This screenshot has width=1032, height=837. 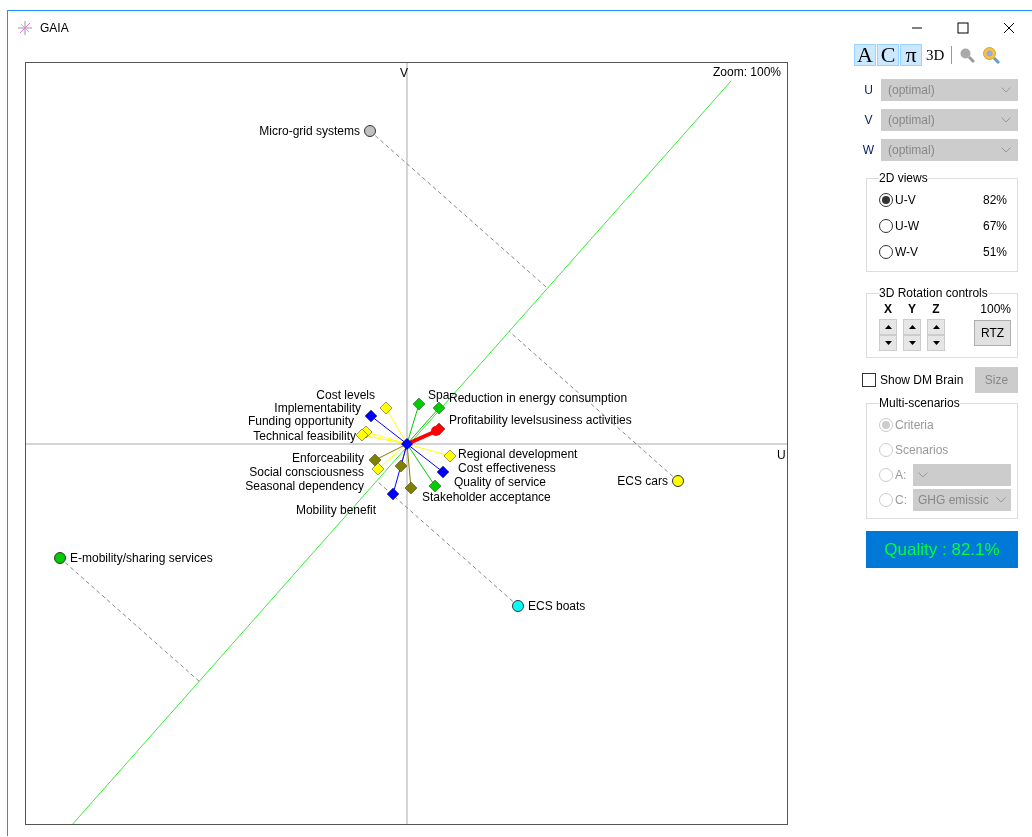 What do you see at coordinates (888, 55) in the screenshot?
I see `toolbar-toggle: C` at bounding box center [888, 55].